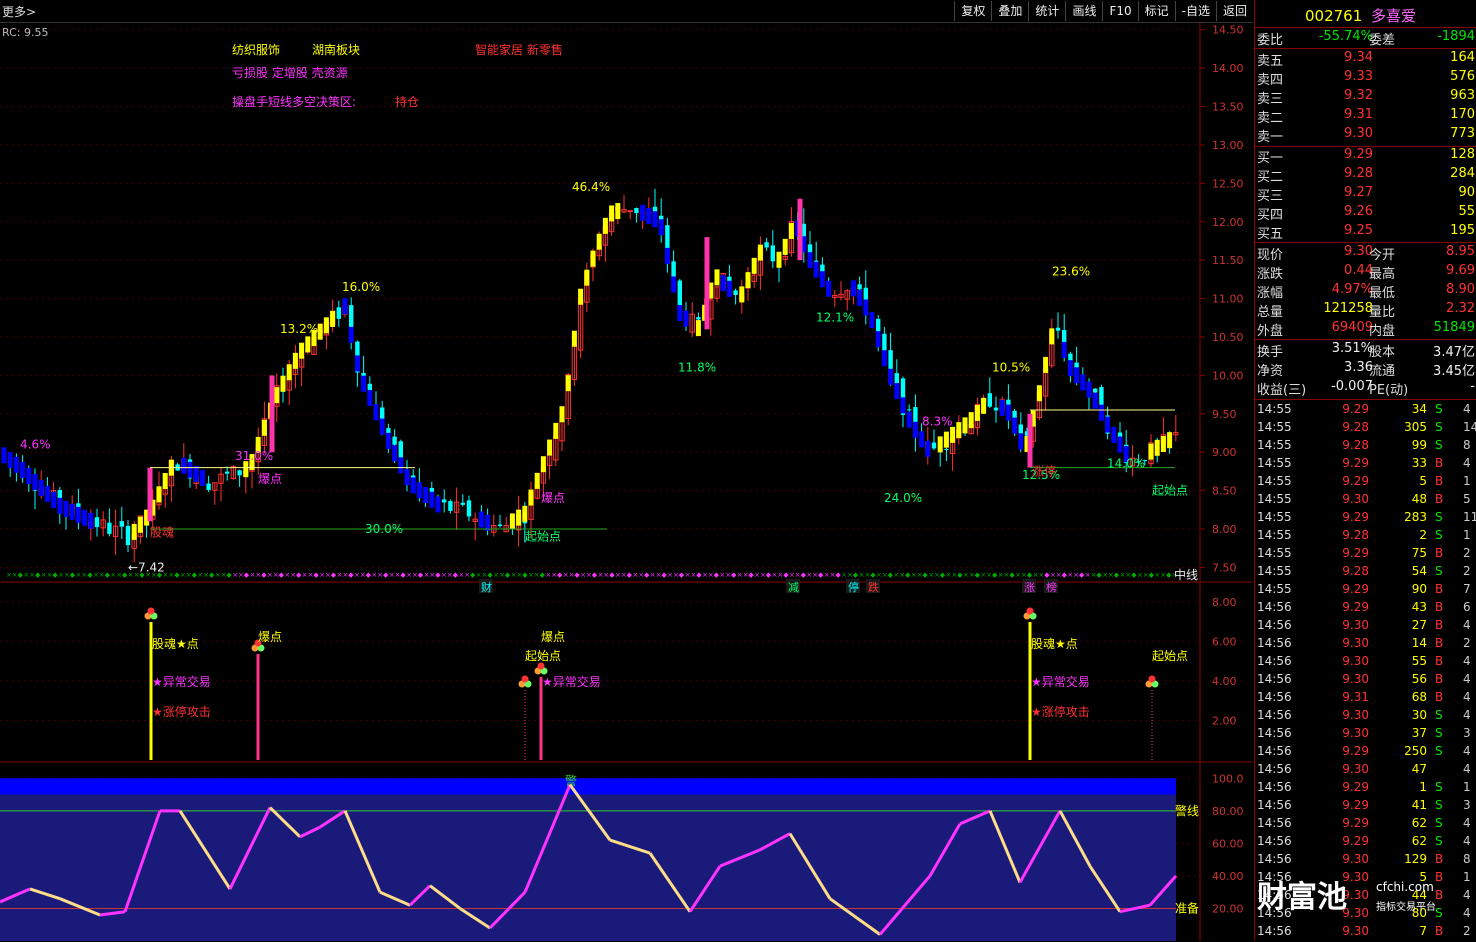 Image resolution: width=1476 pixels, height=942 pixels. What do you see at coordinates (1467, 499) in the screenshot?
I see `tick-count: 5` at bounding box center [1467, 499].